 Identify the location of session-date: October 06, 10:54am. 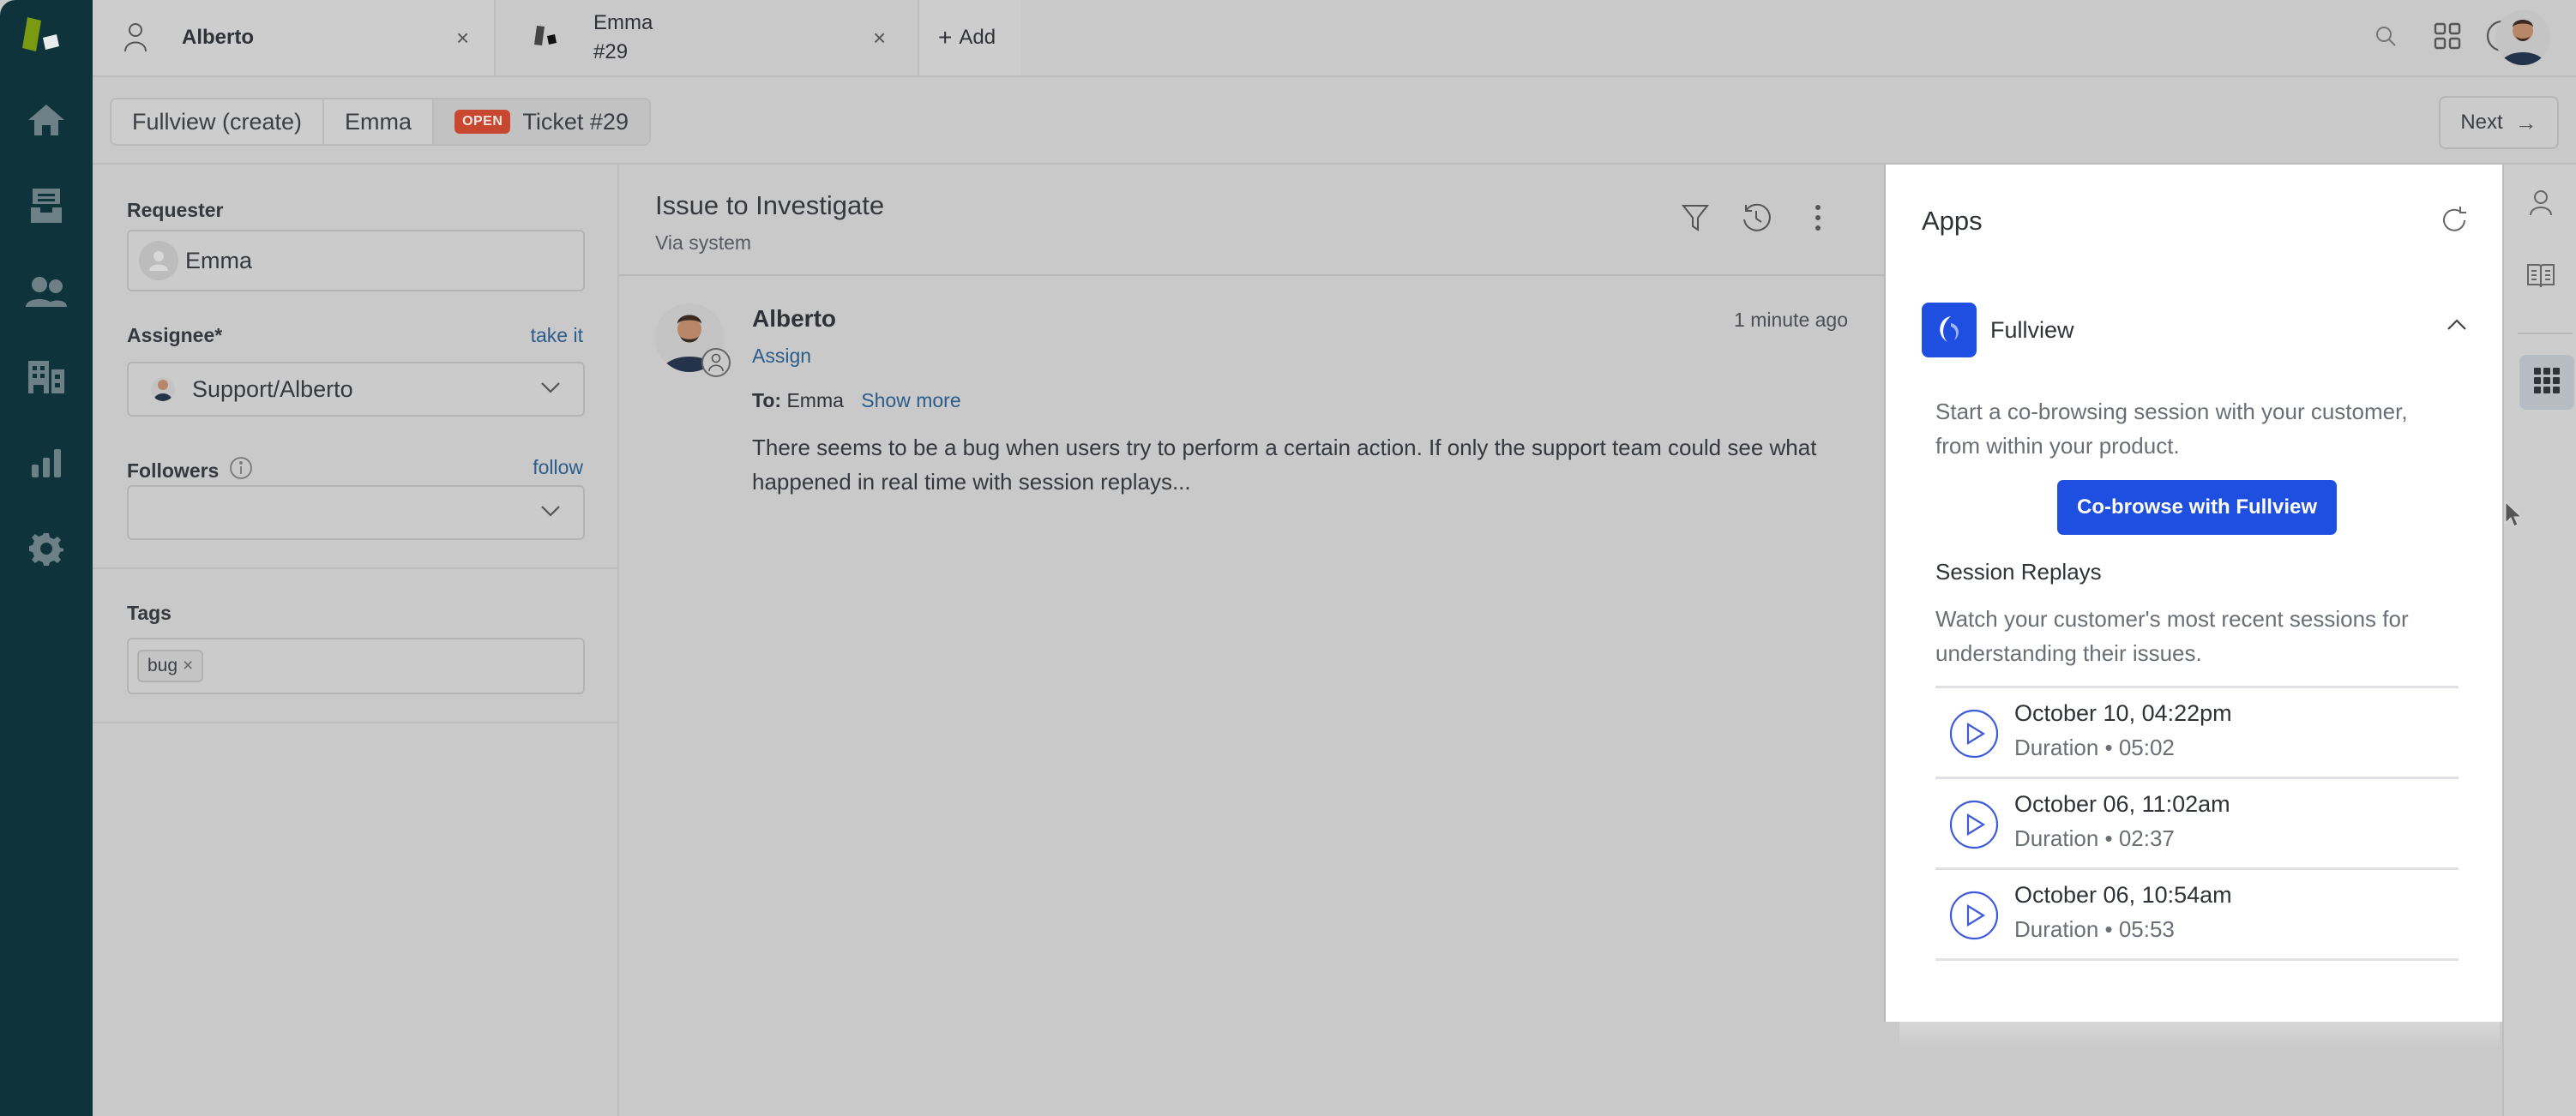
(2123, 895).